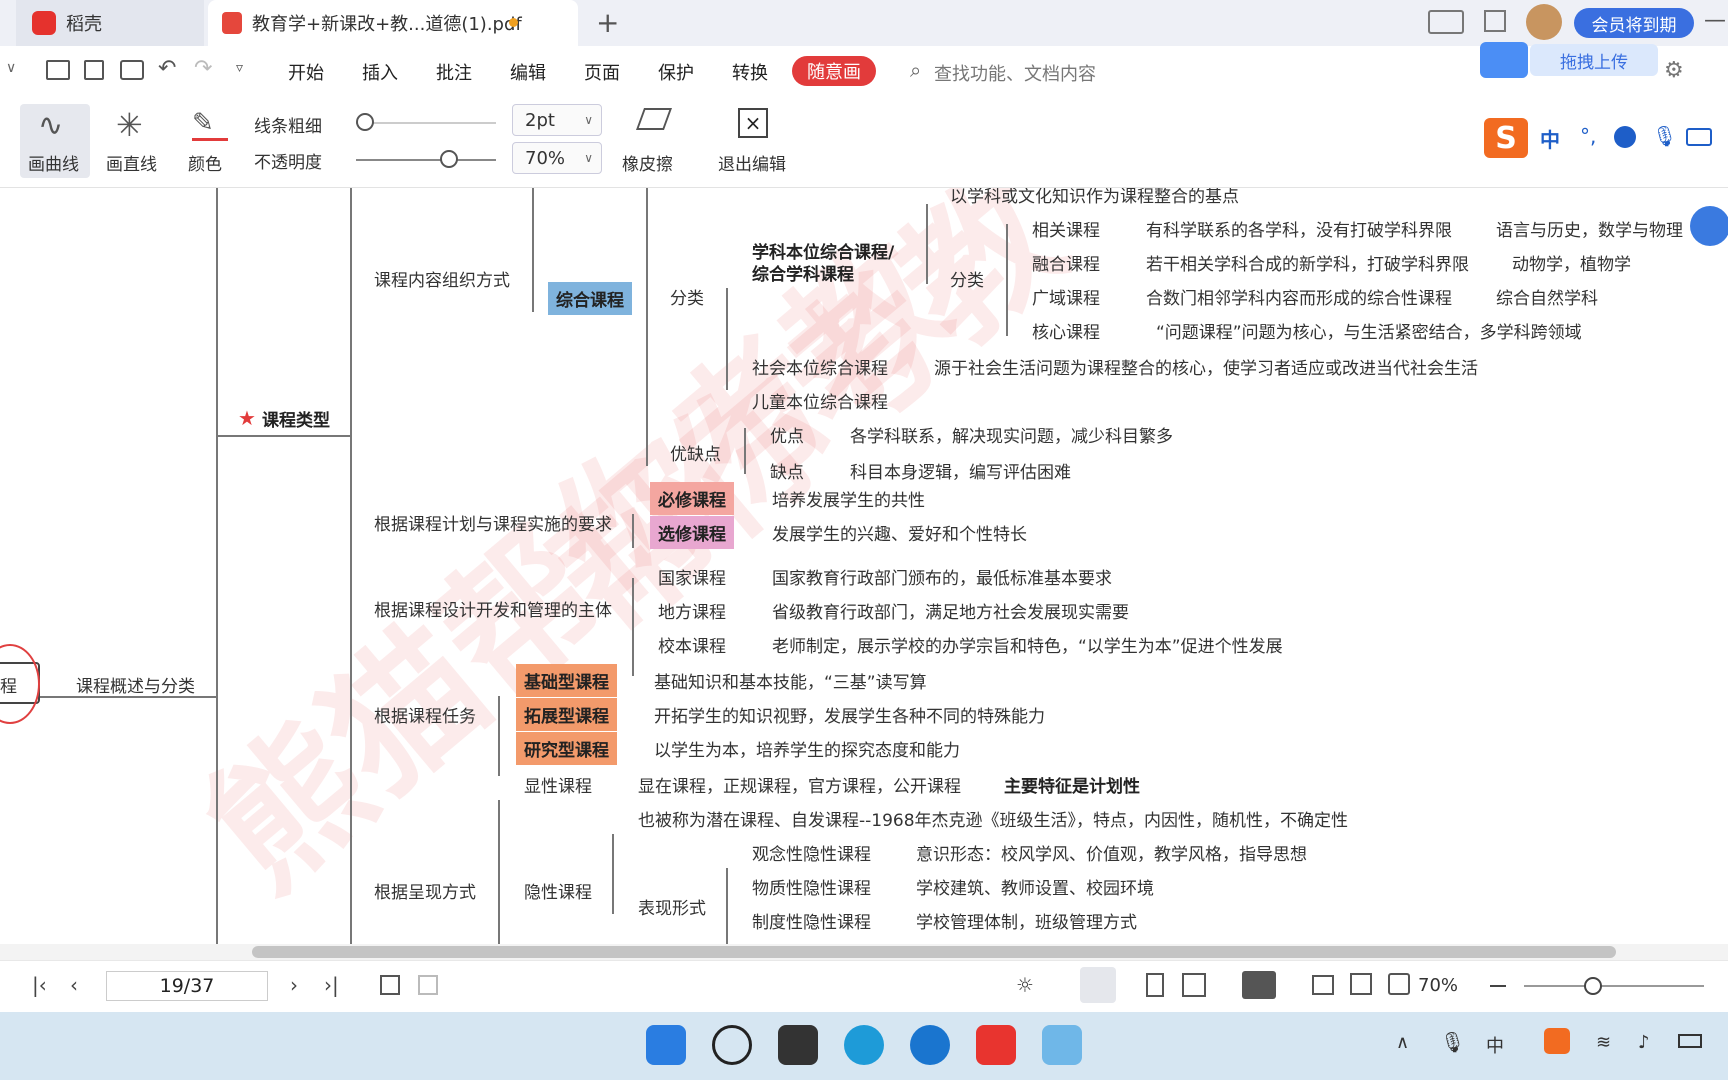 Image resolution: width=1728 pixels, height=1080 pixels. What do you see at coordinates (1593, 986) in the screenshot?
I see `zoom-slider-handle` at bounding box center [1593, 986].